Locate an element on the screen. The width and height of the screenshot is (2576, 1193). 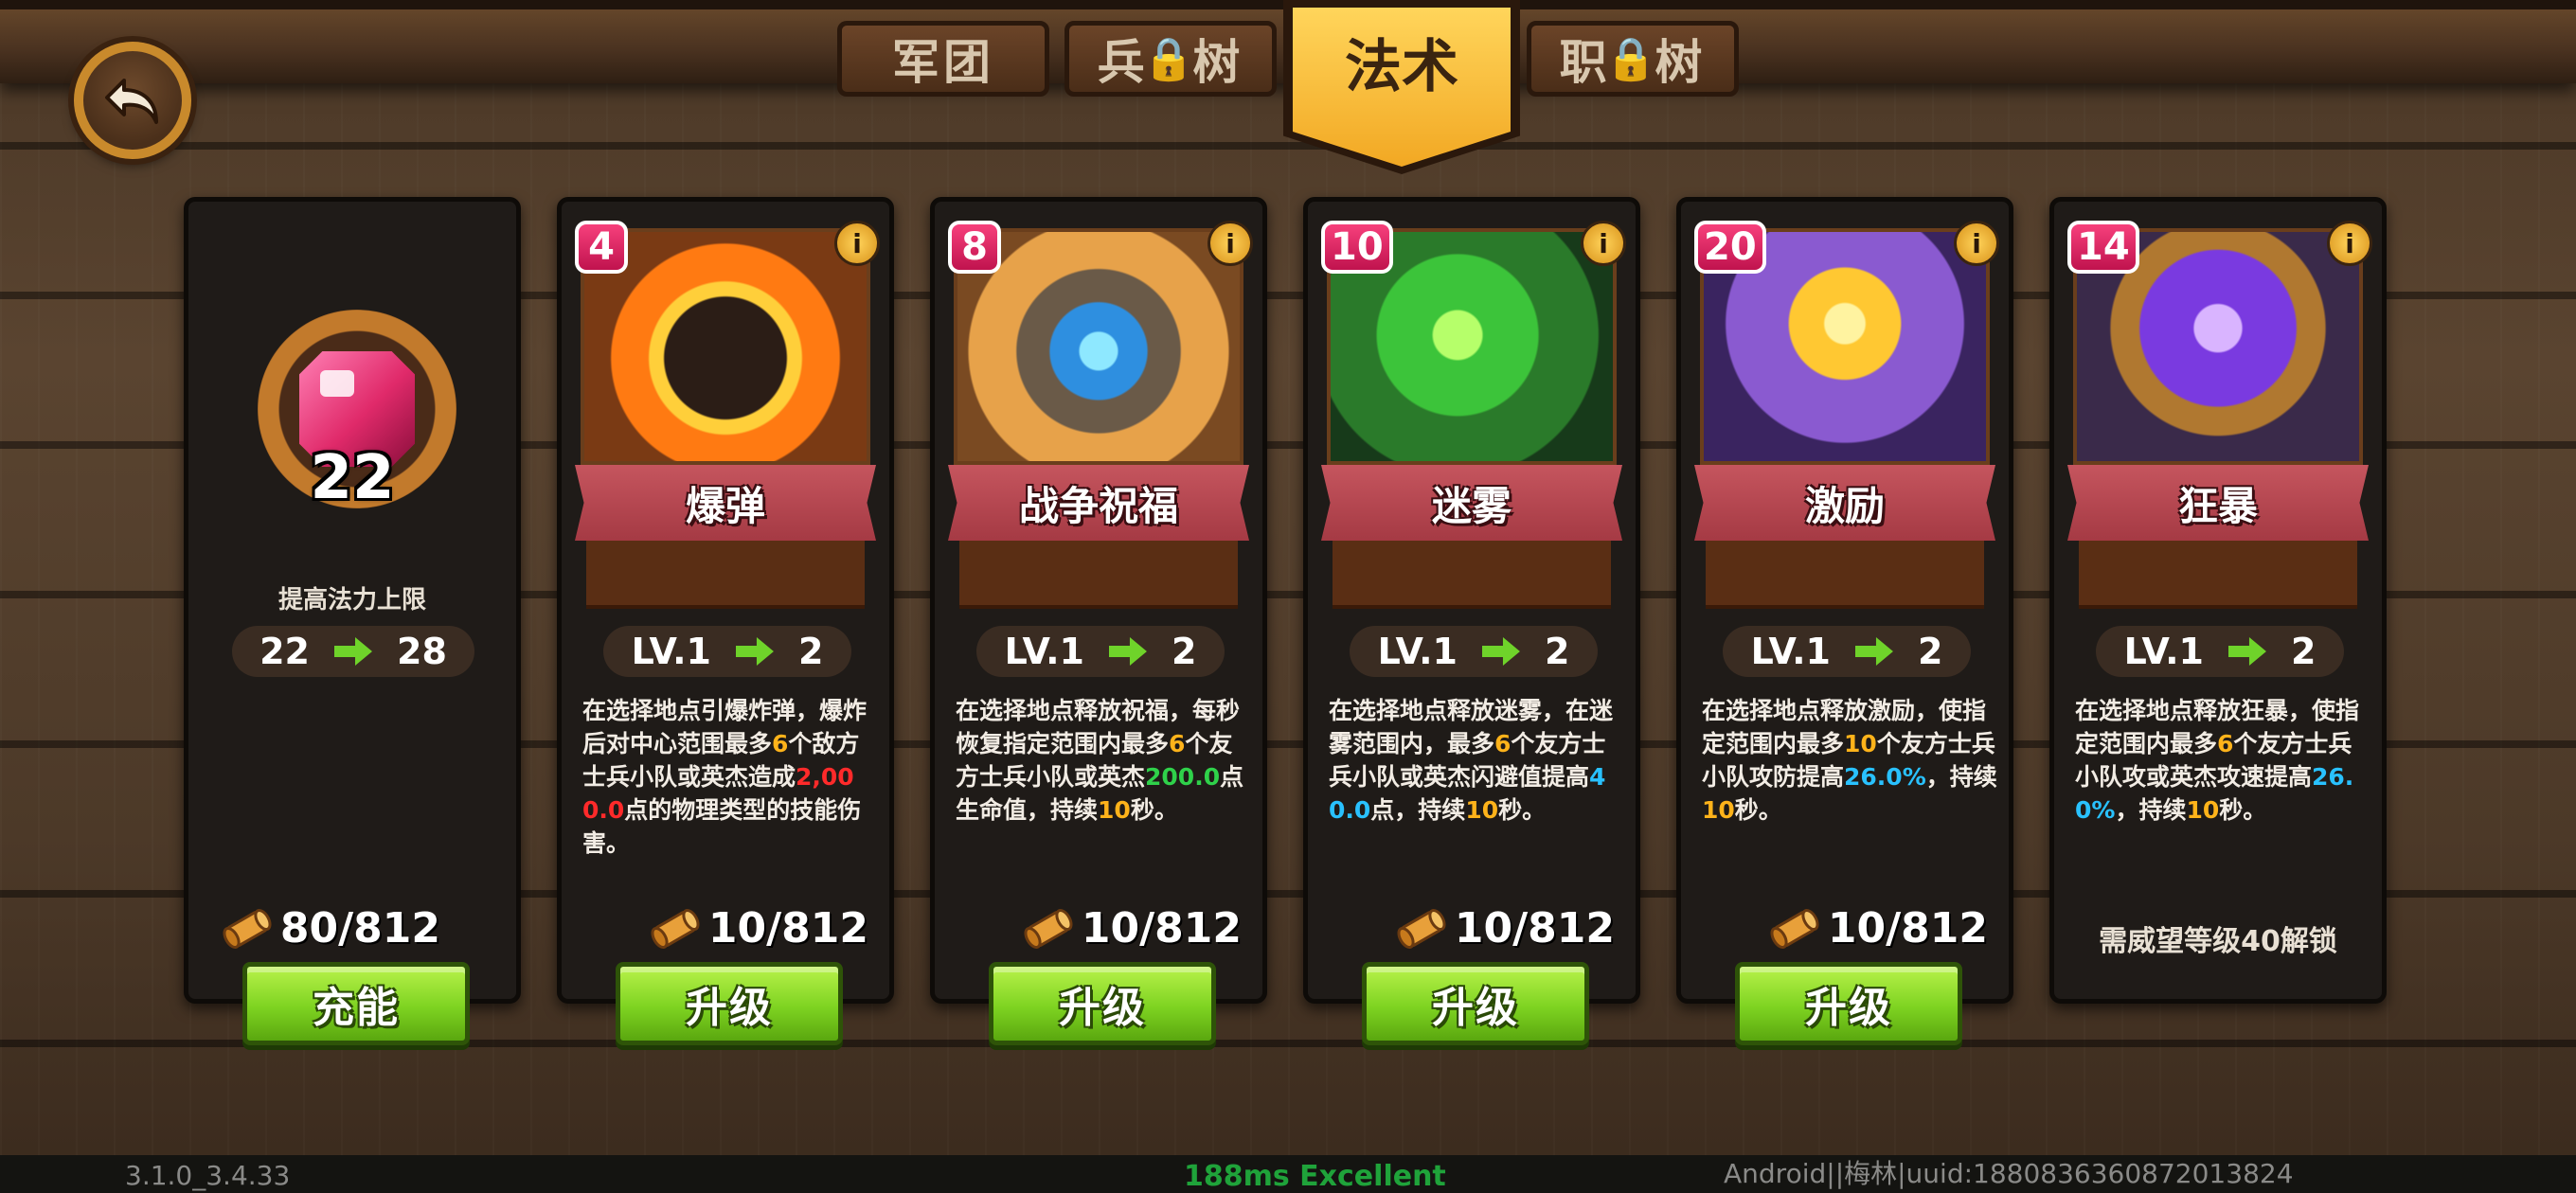
charge-button: 充能 is located at coordinates (356, 1003).